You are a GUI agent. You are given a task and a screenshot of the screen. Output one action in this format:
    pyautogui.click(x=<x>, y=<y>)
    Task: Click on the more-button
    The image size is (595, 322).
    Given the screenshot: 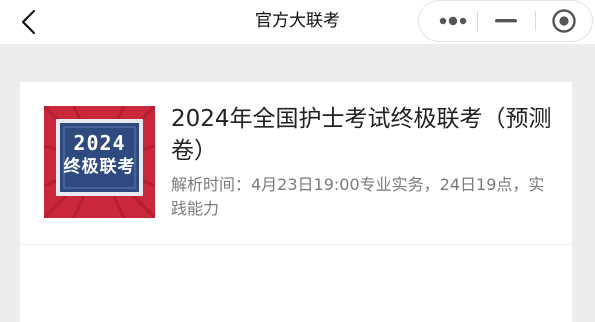 What is the action you would take?
    pyautogui.click(x=453, y=21)
    